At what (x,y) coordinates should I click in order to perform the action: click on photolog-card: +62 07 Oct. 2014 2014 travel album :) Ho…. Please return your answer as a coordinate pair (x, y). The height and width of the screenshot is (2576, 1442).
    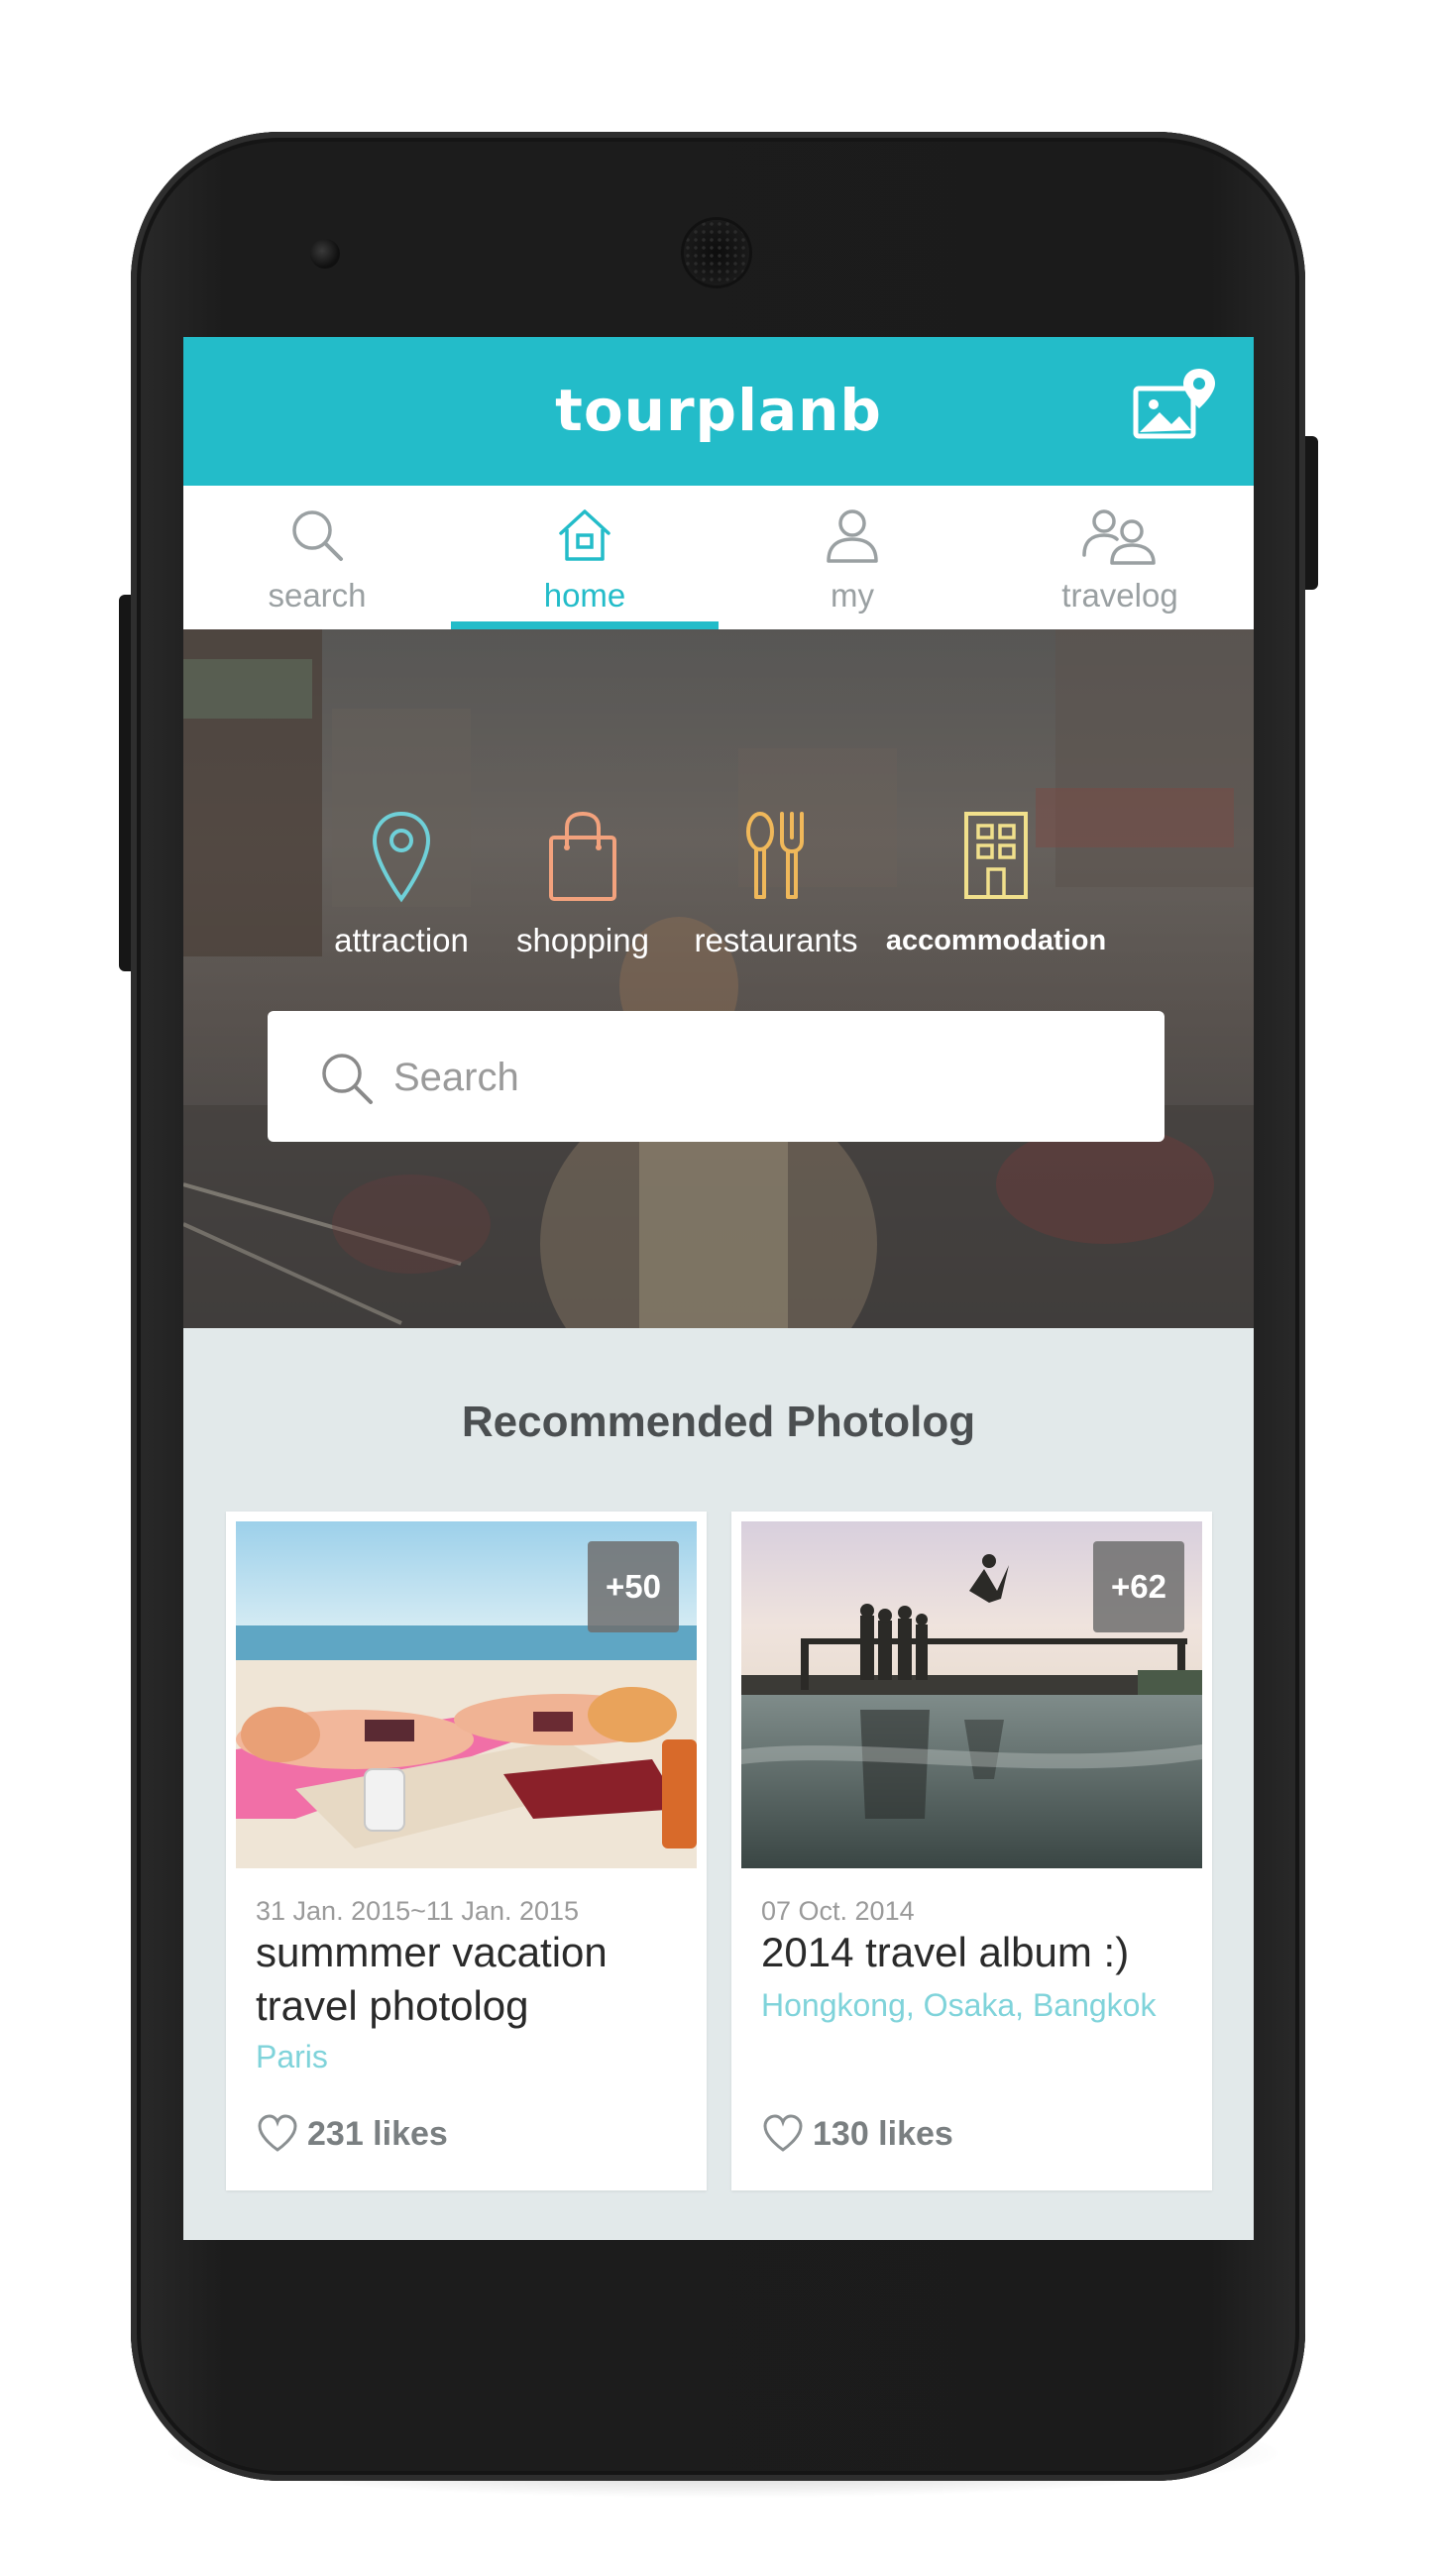
    Looking at the image, I should click on (971, 1851).